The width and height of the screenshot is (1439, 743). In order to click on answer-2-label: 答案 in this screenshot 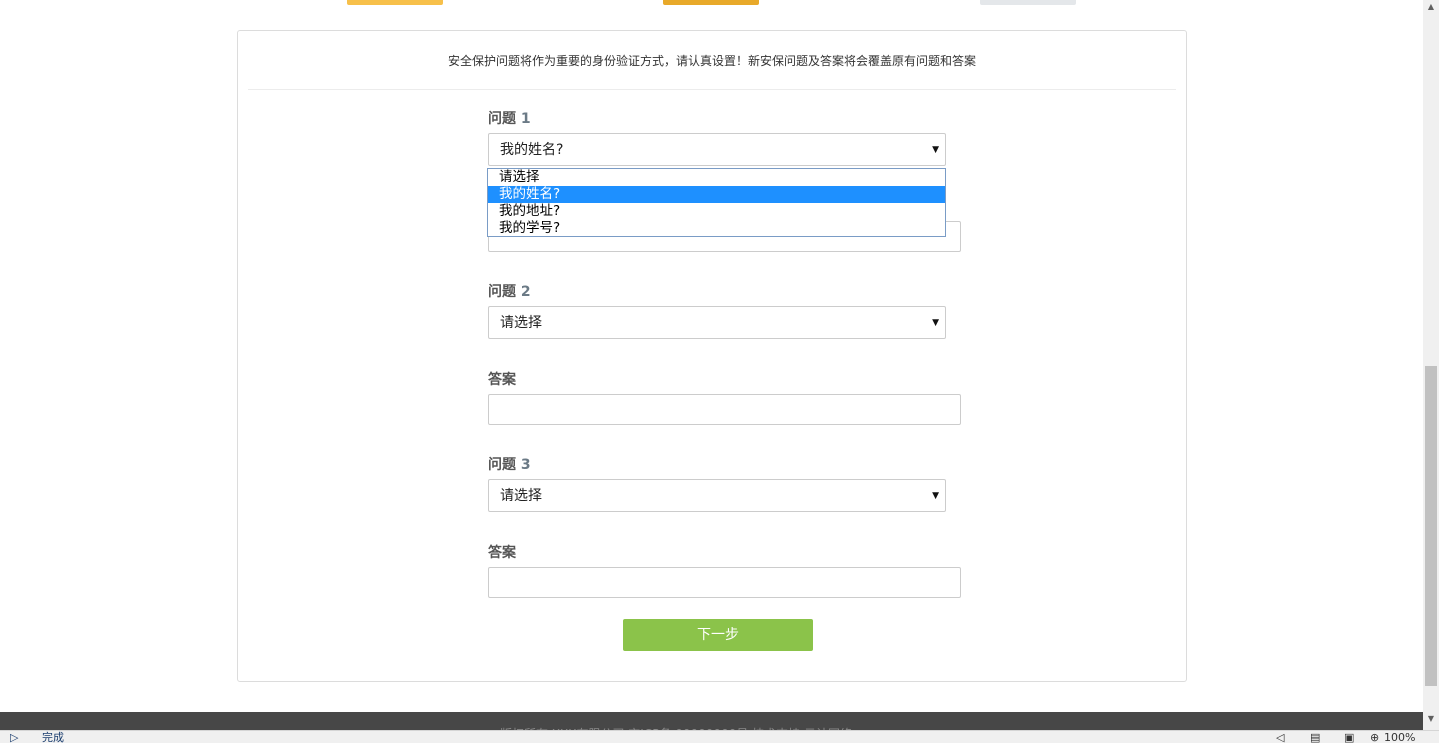, I will do `click(502, 380)`.